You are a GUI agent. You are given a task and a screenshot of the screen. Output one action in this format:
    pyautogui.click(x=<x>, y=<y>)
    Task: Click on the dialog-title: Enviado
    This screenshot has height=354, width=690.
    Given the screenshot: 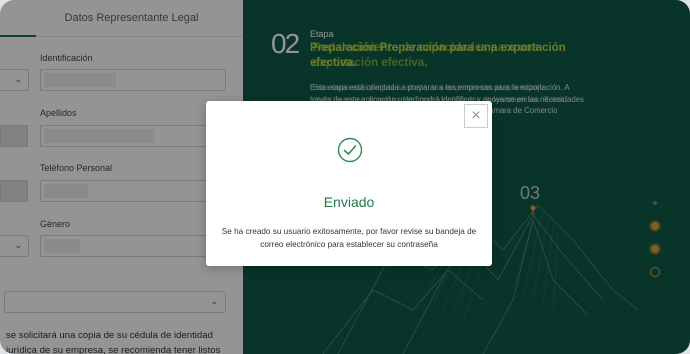 What is the action you would take?
    pyautogui.click(x=349, y=202)
    